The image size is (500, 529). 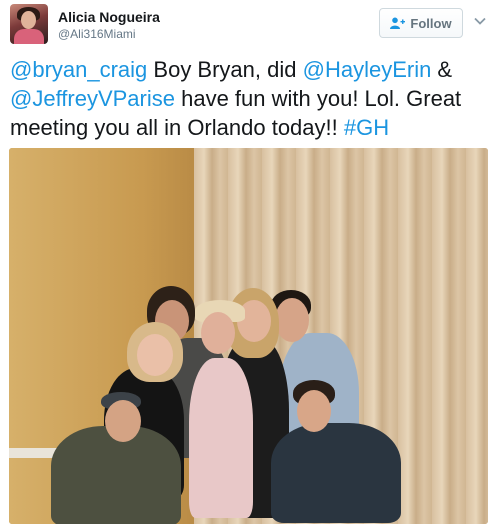 What do you see at coordinates (29, 36) in the screenshot?
I see `avatar-shirt` at bounding box center [29, 36].